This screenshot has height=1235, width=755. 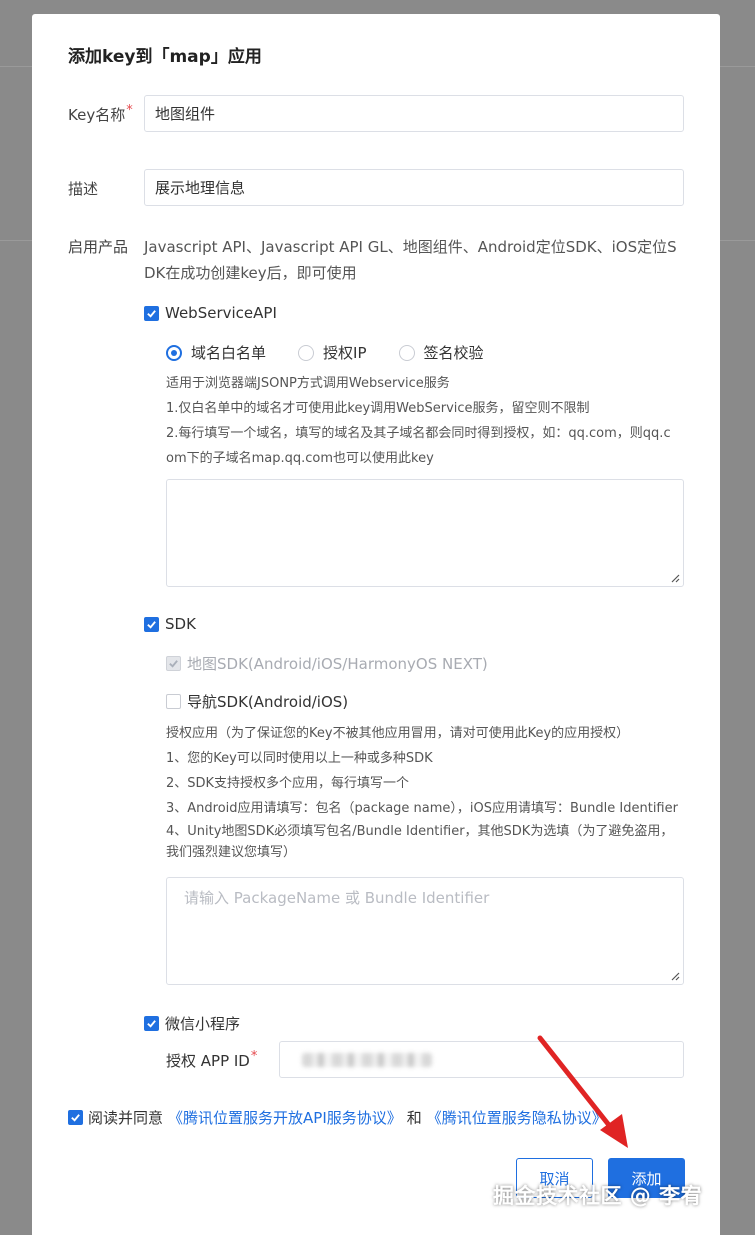 What do you see at coordinates (173, 701) in the screenshot?
I see `nav-sdk-checkbox` at bounding box center [173, 701].